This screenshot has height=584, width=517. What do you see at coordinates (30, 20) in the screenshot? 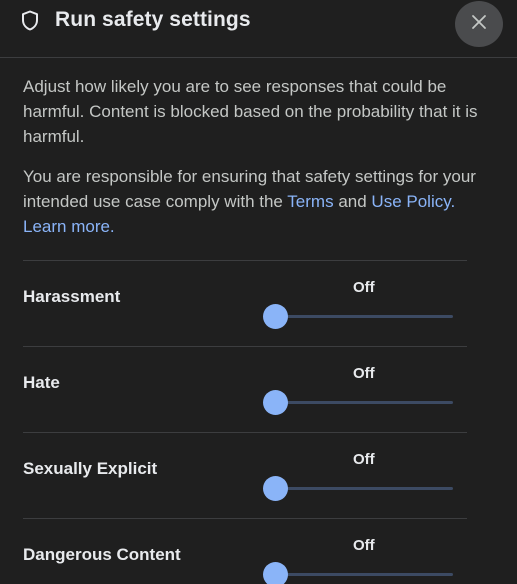
I see `shield-icon` at bounding box center [30, 20].